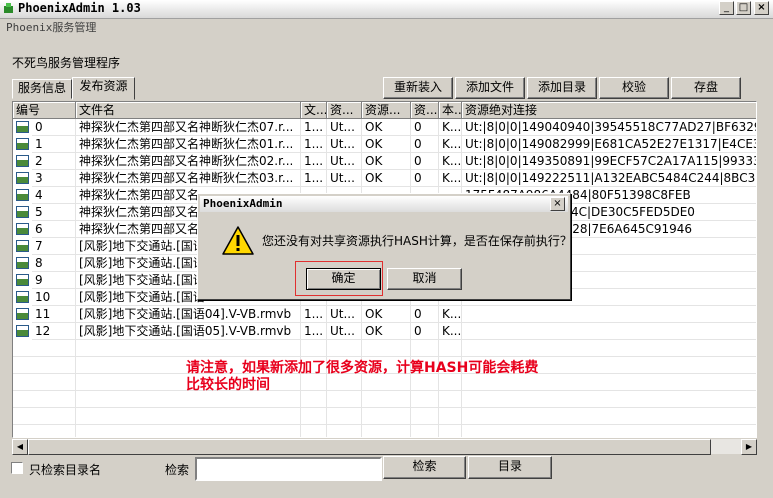  What do you see at coordinates (8, 8) in the screenshot?
I see `app-icon` at bounding box center [8, 8].